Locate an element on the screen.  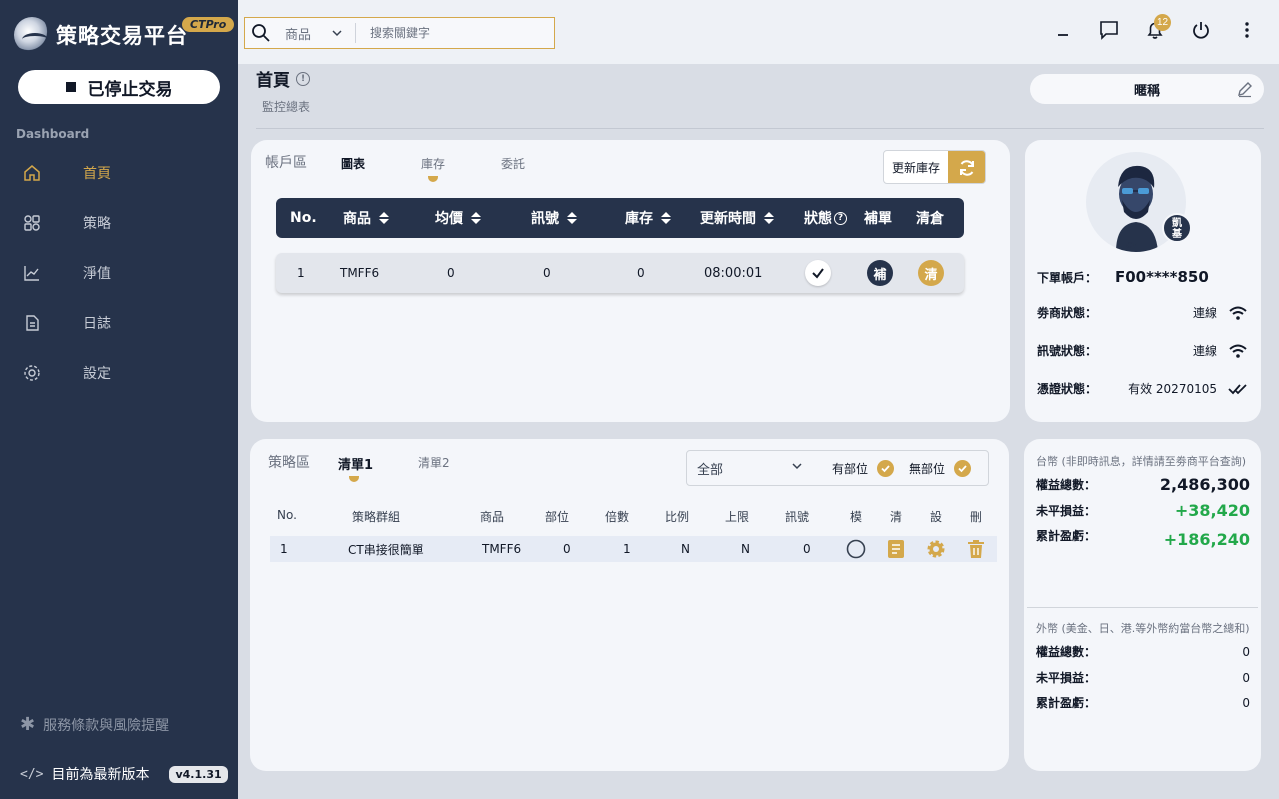
order-account-row: 下單帳戶： F00****850 is located at coordinates (1143, 277).